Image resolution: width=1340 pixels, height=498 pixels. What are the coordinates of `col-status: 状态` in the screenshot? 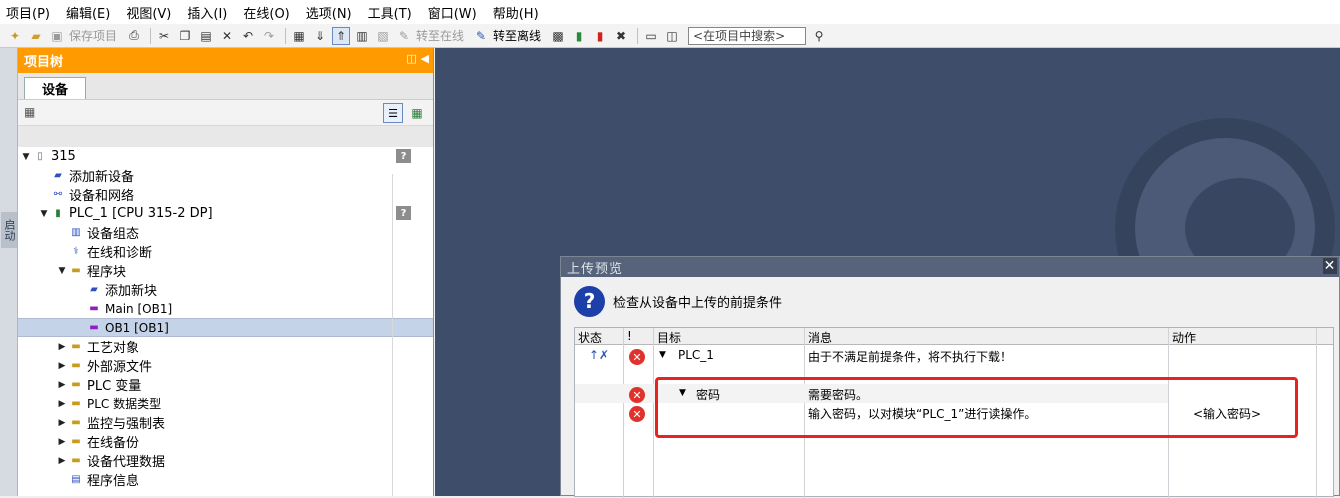 It's located at (590, 337).